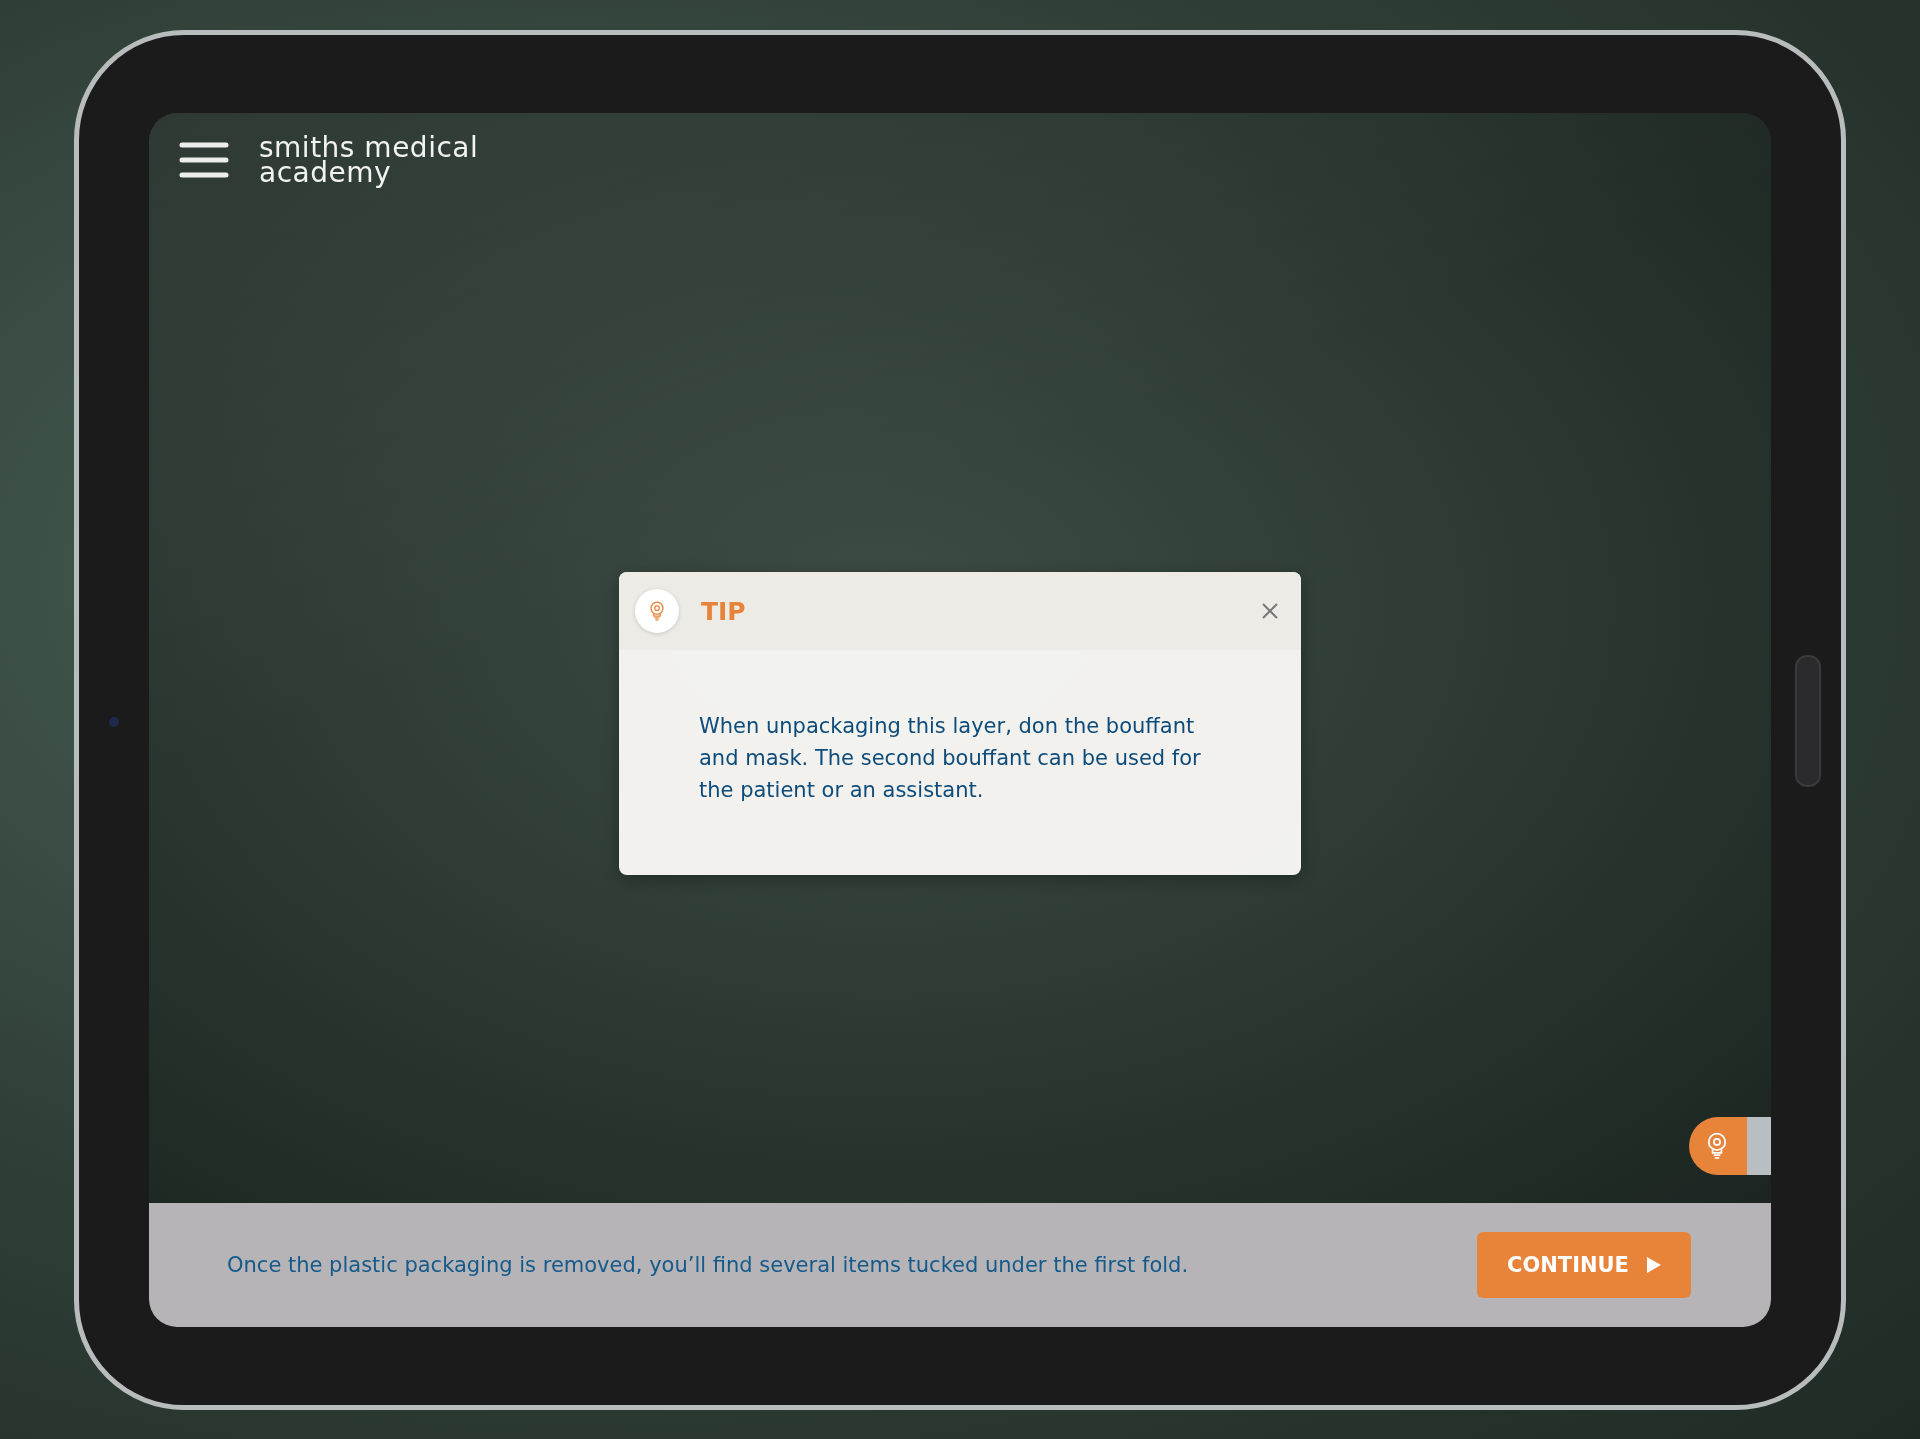  I want to click on menu-button, so click(204, 160).